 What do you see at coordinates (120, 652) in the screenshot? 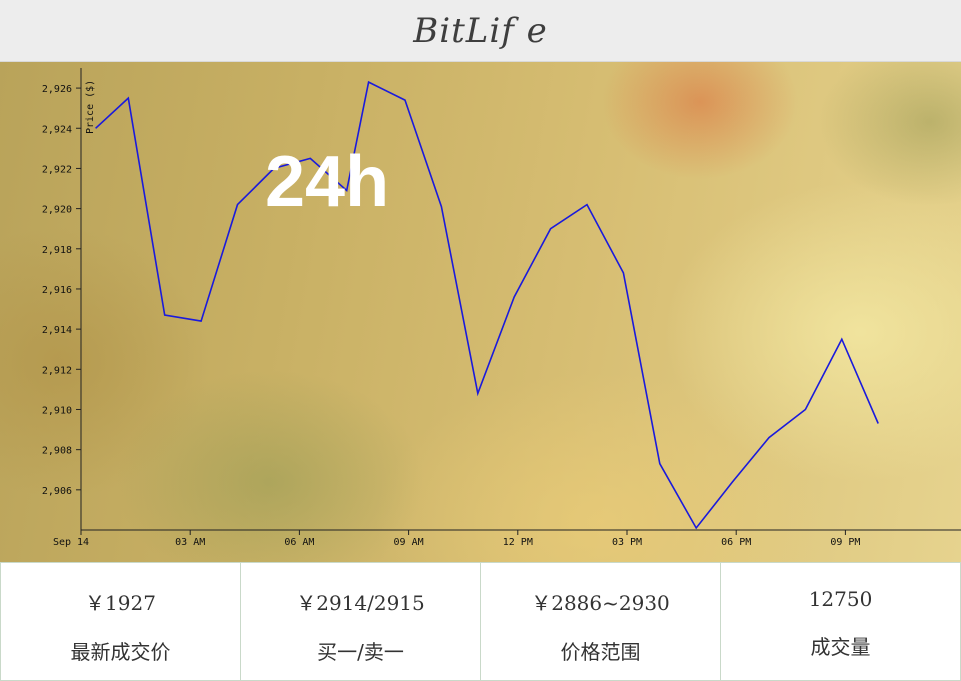
I see `stat-label: 最新成交价` at bounding box center [120, 652].